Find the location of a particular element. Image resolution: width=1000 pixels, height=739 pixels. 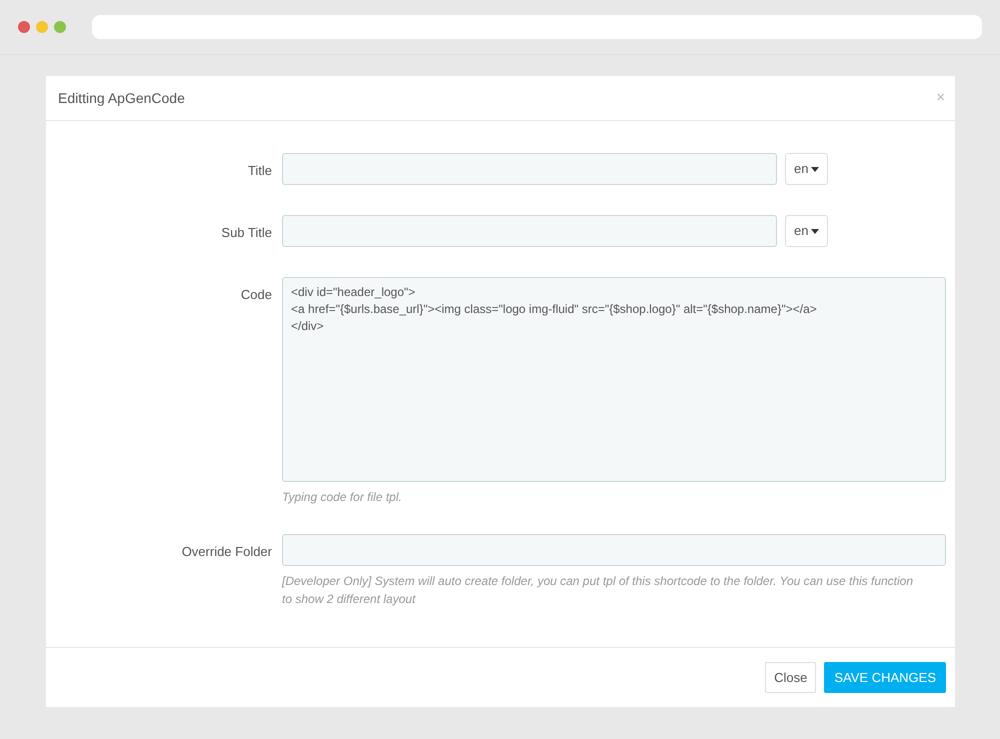

maximize-window-dot is located at coordinates (60, 27).